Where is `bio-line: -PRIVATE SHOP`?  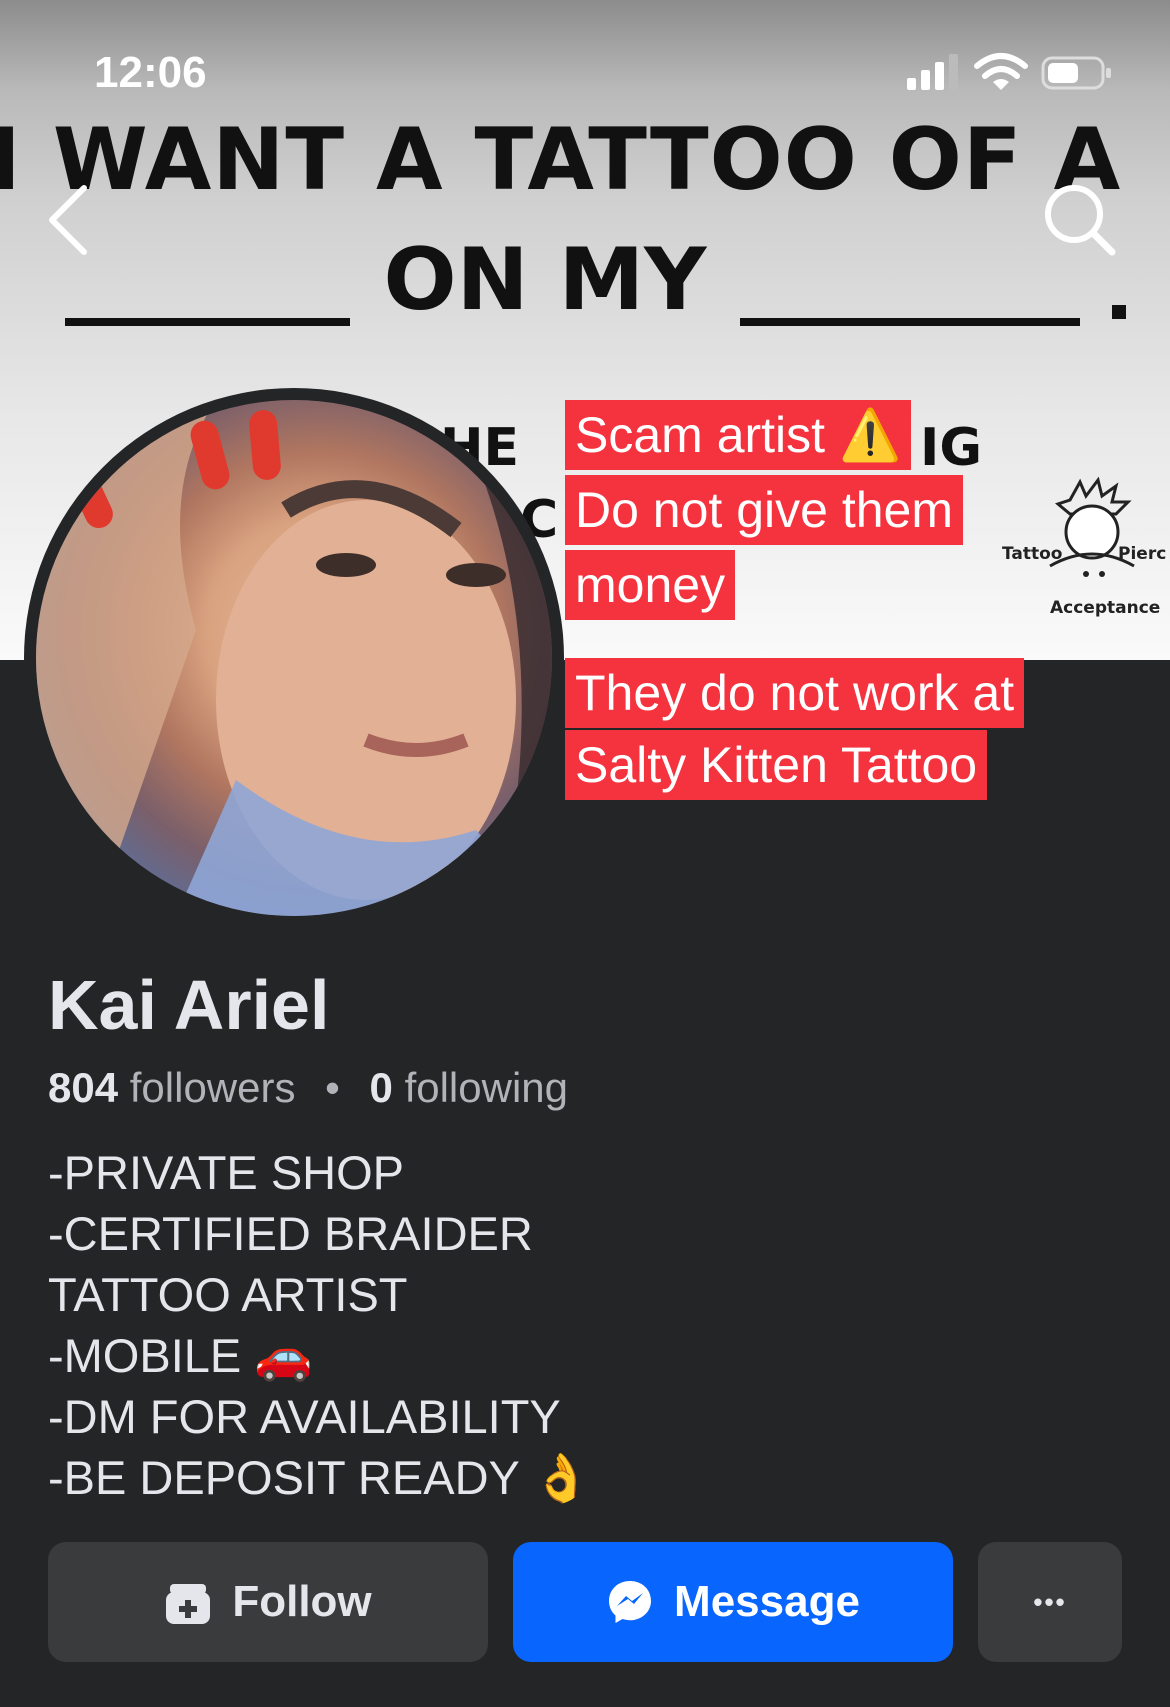
bio-line: -PRIVATE SHOP is located at coordinates (226, 1172).